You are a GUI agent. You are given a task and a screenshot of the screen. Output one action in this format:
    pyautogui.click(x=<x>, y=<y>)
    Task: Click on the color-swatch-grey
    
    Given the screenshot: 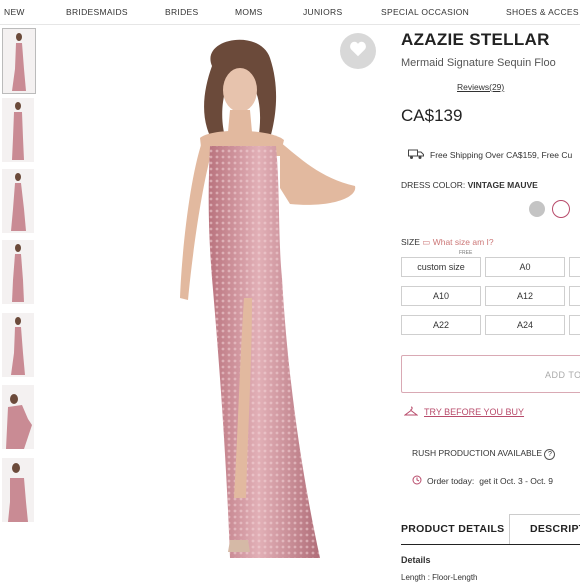 What is the action you would take?
    pyautogui.click(x=537, y=209)
    